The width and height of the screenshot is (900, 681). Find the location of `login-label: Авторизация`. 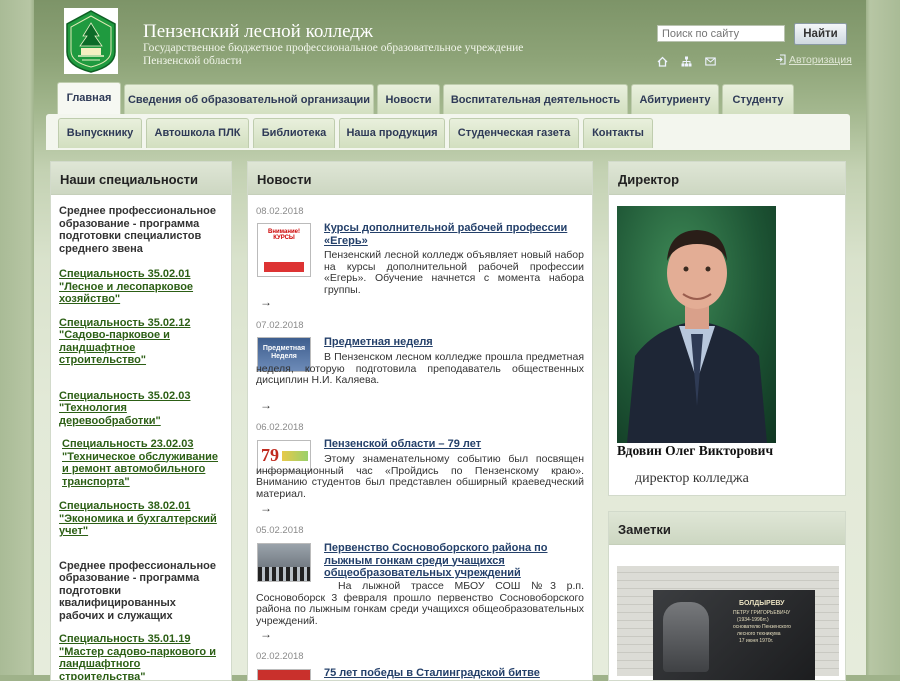

login-label: Авторизация is located at coordinates (820, 60).